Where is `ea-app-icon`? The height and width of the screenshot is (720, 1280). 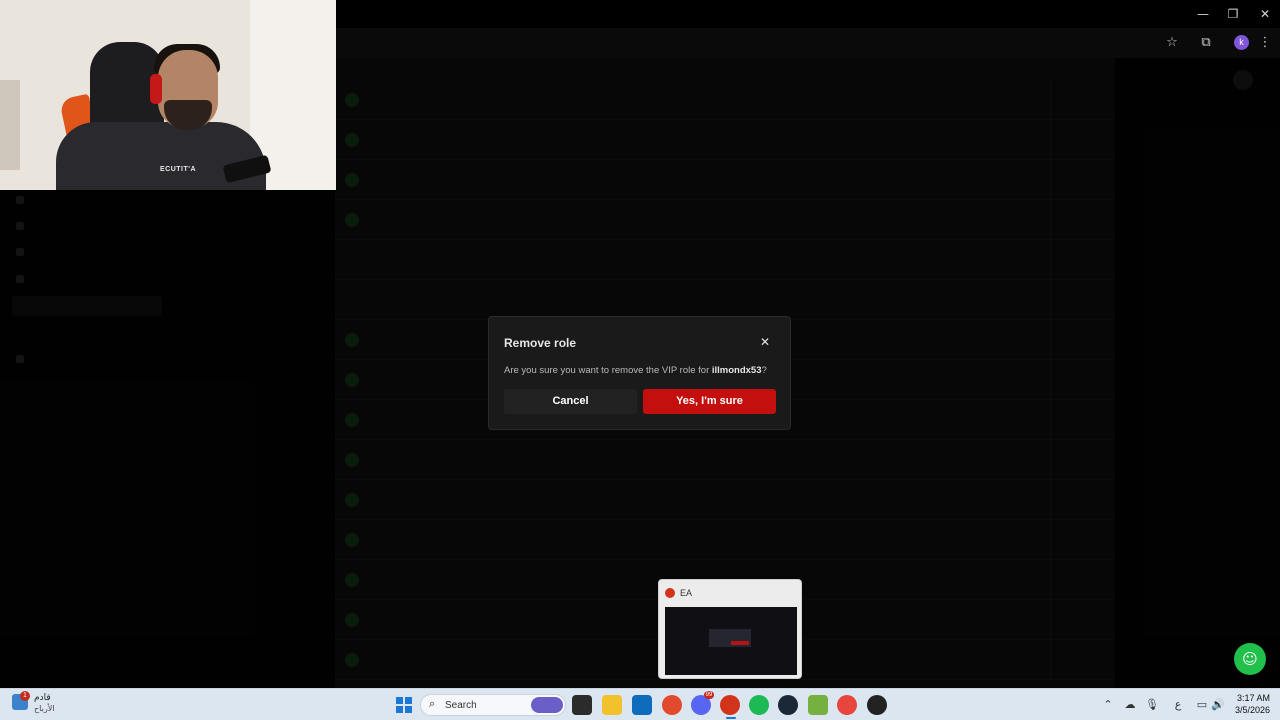
ea-app-icon is located at coordinates (670, 593).